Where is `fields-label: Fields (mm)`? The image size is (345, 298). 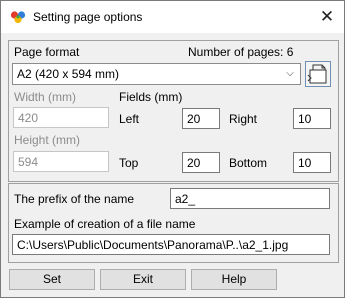 fields-label: Fields (mm) is located at coordinates (151, 97).